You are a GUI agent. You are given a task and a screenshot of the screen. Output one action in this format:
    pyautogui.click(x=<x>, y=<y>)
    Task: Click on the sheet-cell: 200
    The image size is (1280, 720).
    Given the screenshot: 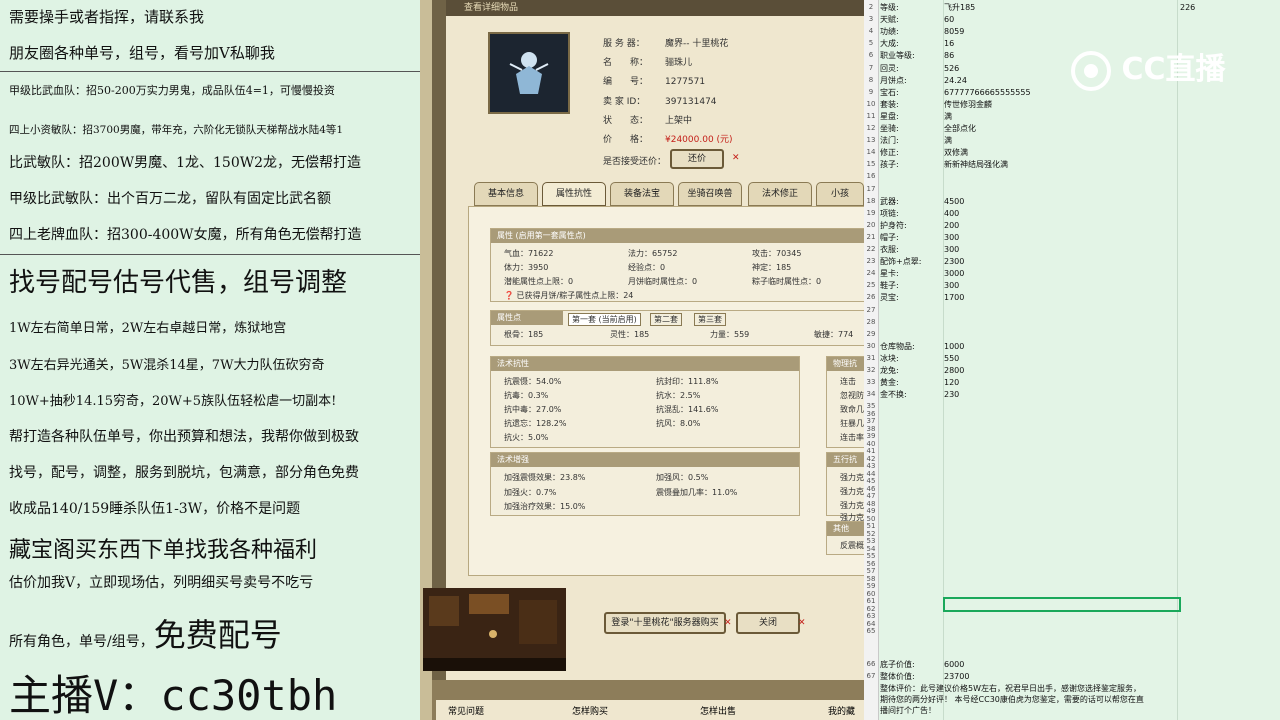 What is the action you would take?
    pyautogui.click(x=952, y=225)
    